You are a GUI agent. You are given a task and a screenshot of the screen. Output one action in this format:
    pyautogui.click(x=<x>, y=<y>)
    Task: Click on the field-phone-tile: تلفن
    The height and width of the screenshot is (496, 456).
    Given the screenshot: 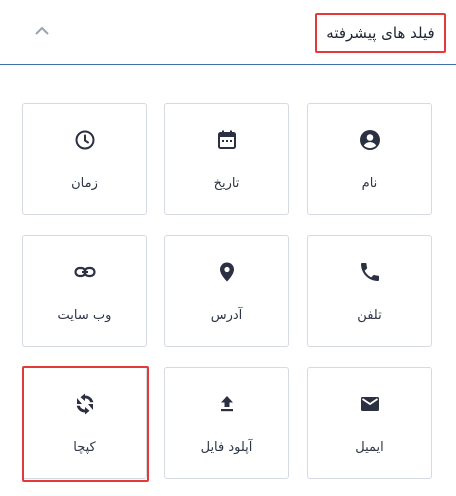 What is the action you would take?
    pyautogui.click(x=369, y=291)
    